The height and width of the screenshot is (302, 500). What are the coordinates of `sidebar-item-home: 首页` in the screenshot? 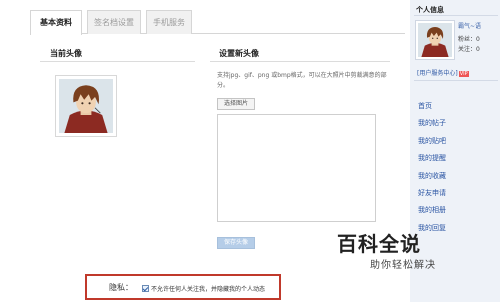 It's located at (432, 106).